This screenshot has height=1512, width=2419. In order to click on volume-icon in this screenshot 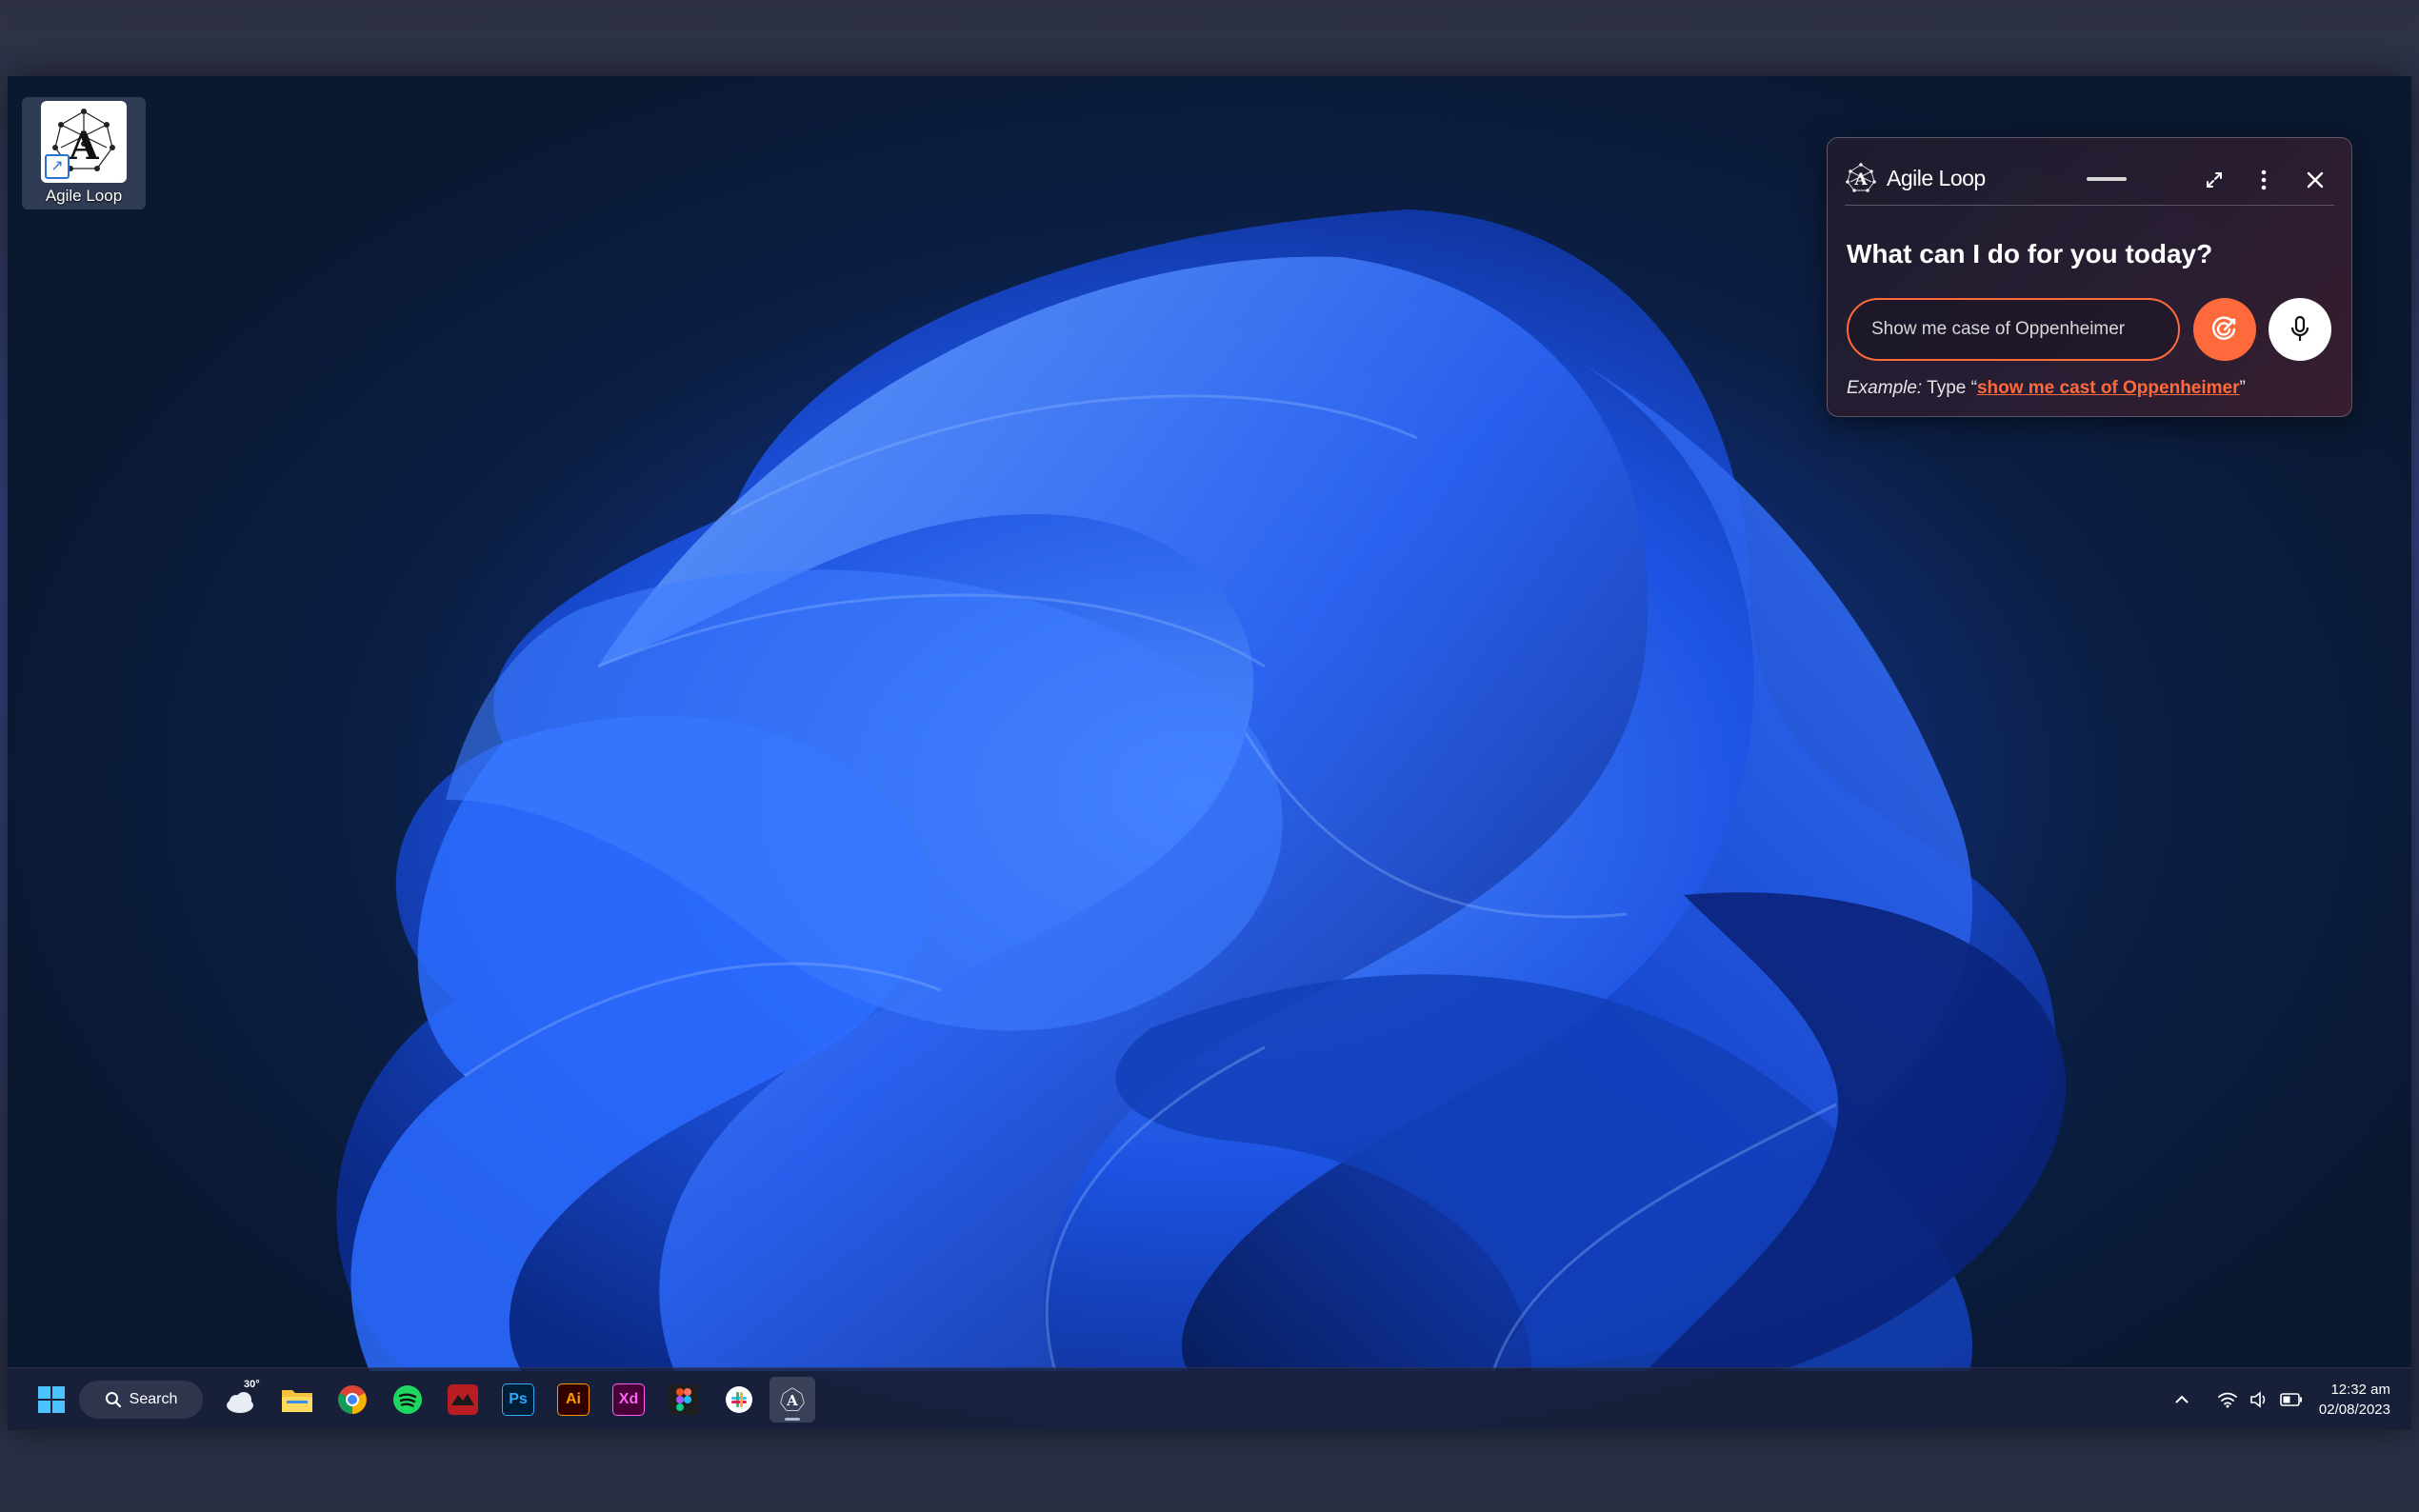, I will do `click(2258, 1399)`.